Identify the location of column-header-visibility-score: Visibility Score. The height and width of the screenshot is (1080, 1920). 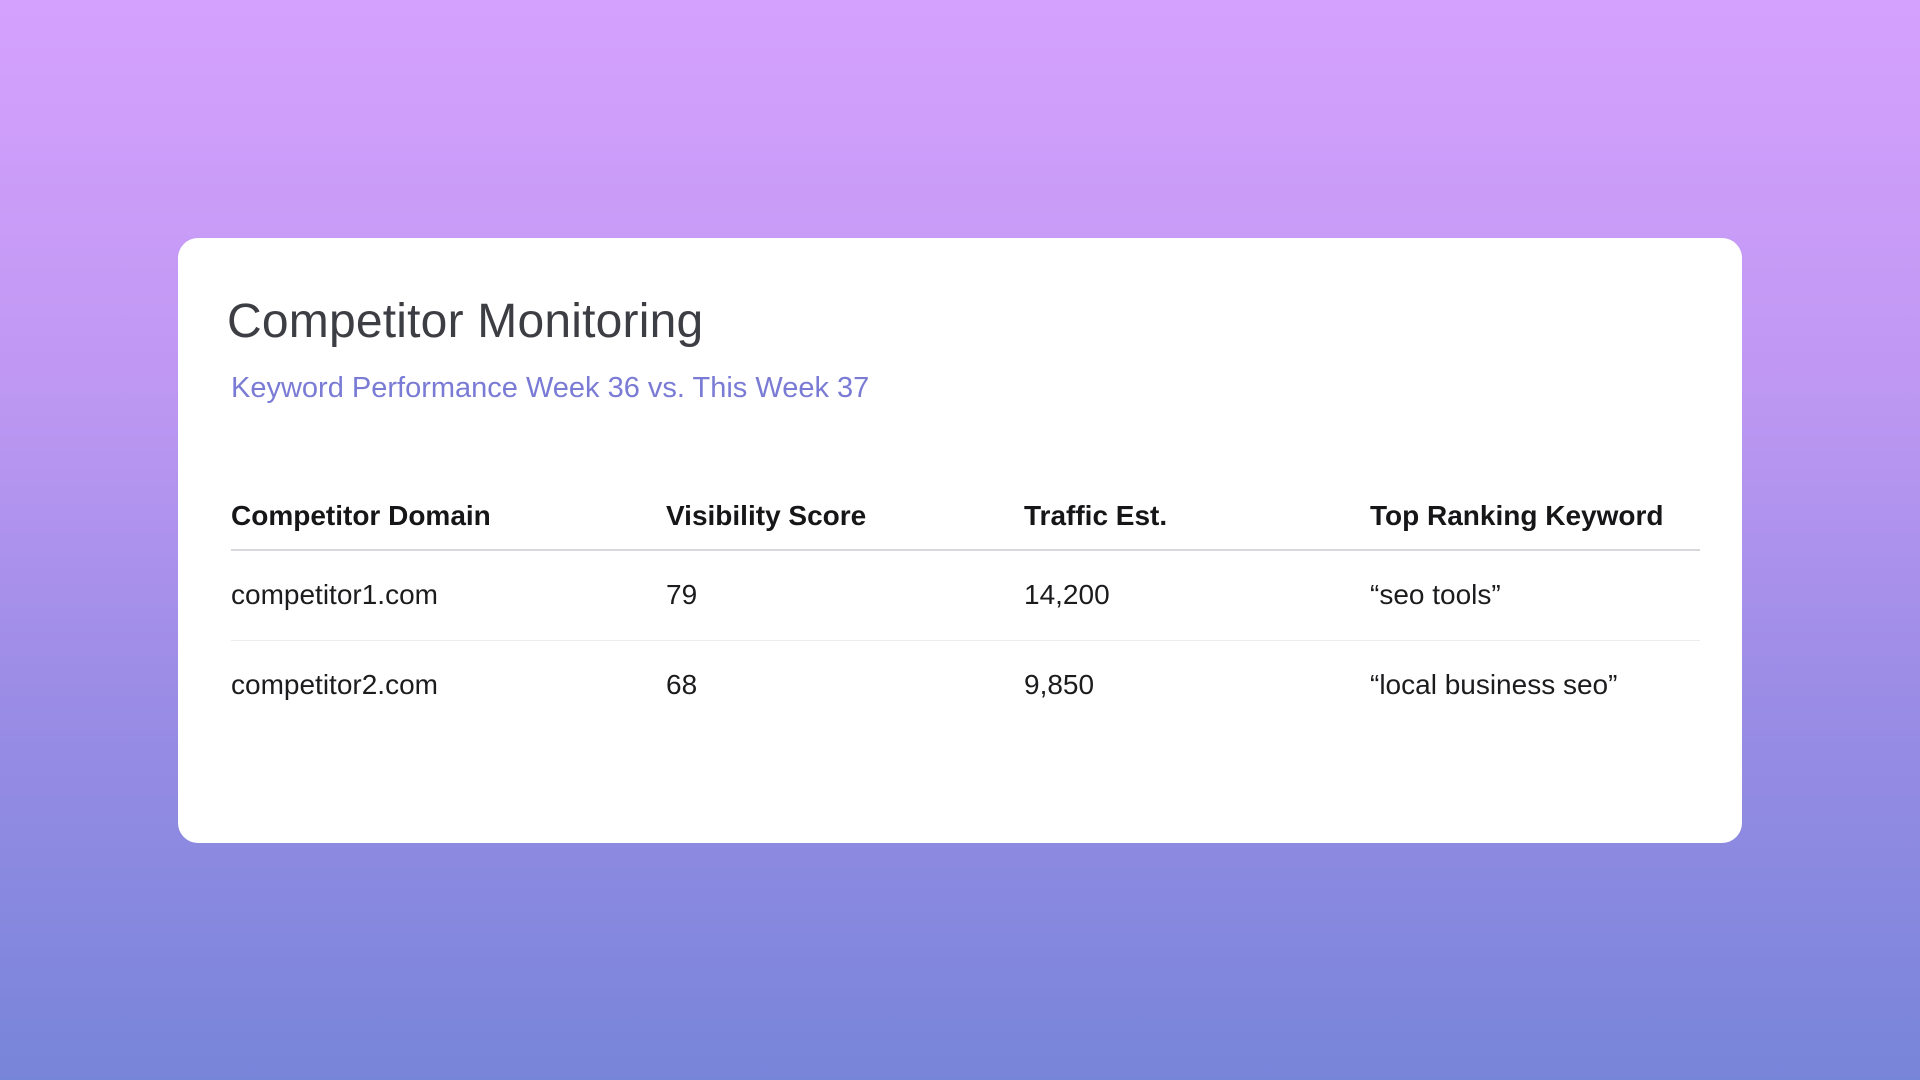
(845, 525).